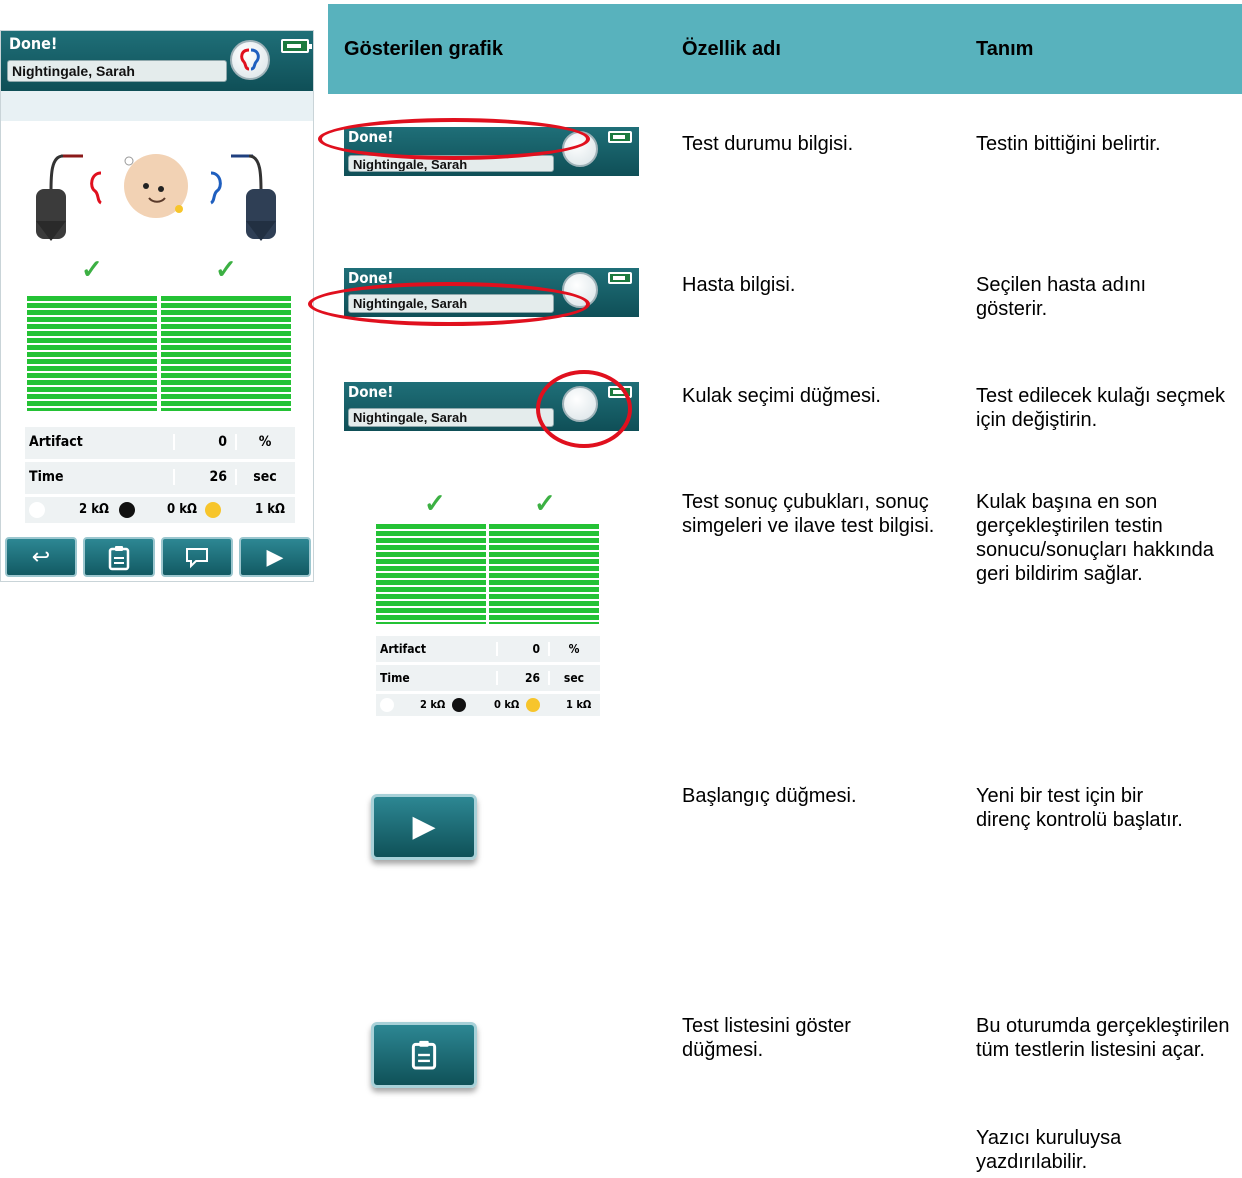 This screenshot has width=1242, height=1178. What do you see at coordinates (160, 443) in the screenshot?
I see `artifact-row: Artifact 0 %` at bounding box center [160, 443].